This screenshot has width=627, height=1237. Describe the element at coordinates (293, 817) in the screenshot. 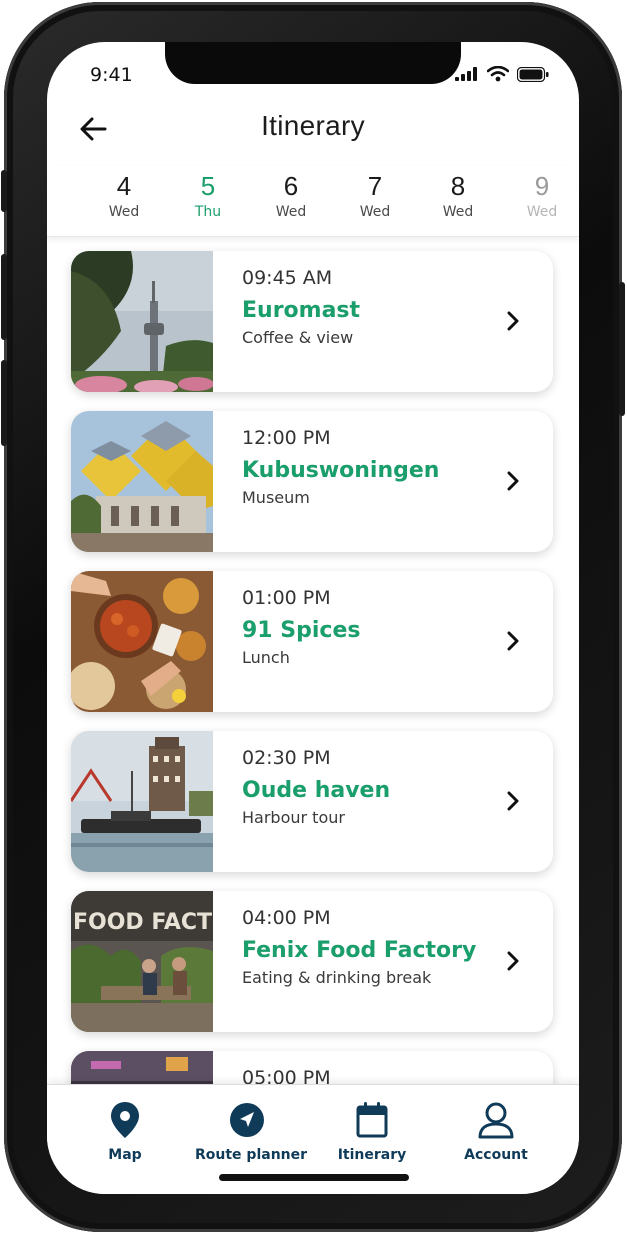

I see `item-description: Harbour tour` at that location.